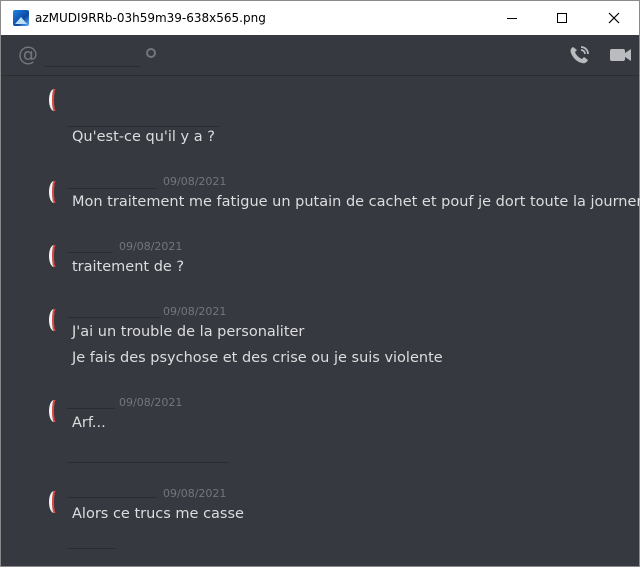 This screenshot has width=640, height=567. Describe the element at coordinates (579, 55) in the screenshot. I see `phone-call-icon` at that location.